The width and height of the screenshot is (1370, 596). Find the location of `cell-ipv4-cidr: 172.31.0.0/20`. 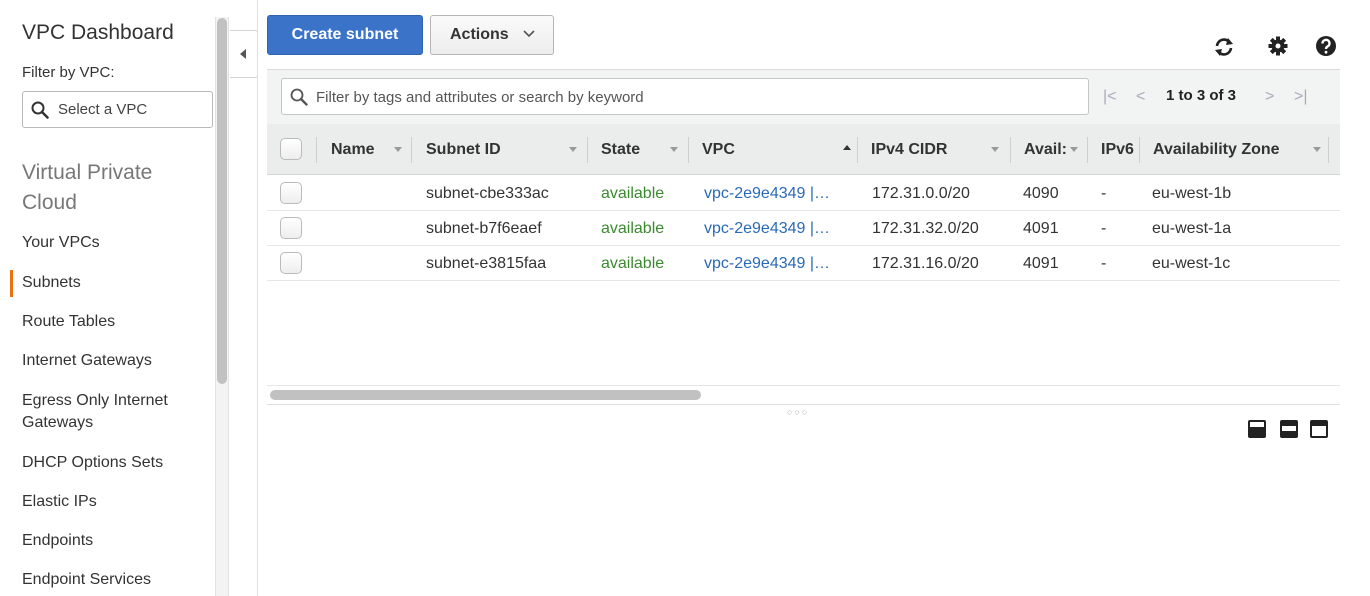

cell-ipv4-cidr: 172.31.0.0/20 is located at coordinates (921, 193).